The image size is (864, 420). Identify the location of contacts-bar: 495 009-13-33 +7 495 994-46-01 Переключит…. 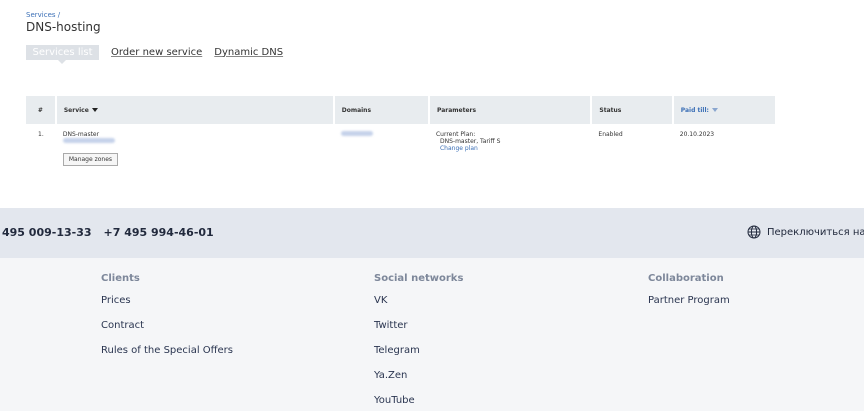
(432, 233).